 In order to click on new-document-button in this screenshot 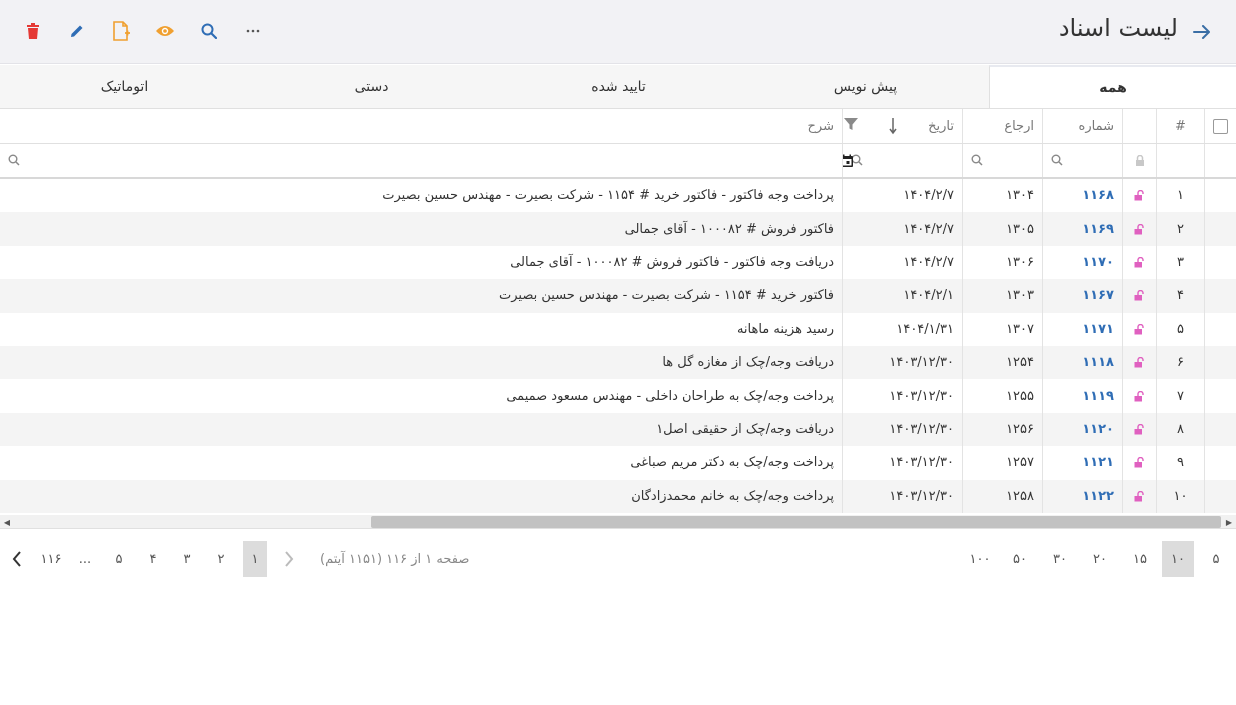, I will do `click(121, 31)`.